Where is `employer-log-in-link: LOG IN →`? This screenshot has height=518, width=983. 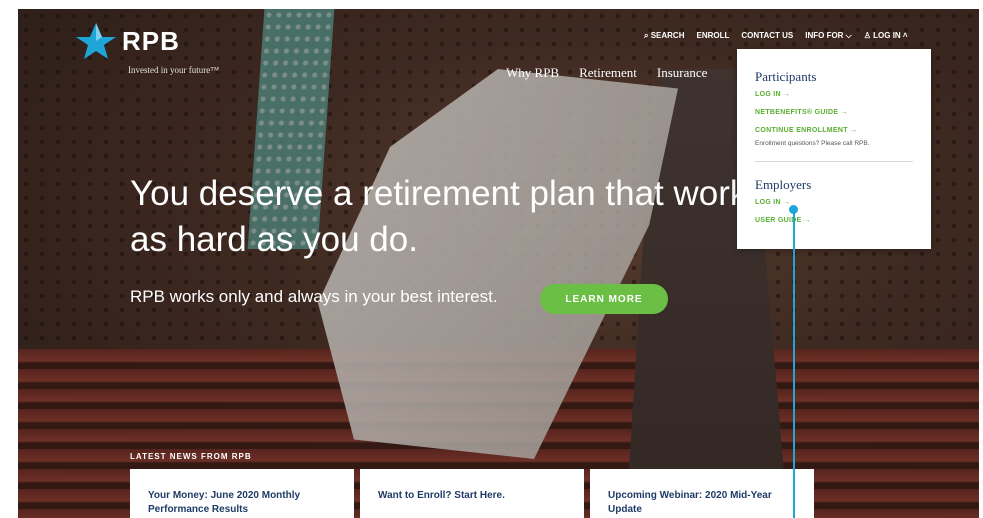 employer-log-in-link: LOG IN → is located at coordinates (772, 202).